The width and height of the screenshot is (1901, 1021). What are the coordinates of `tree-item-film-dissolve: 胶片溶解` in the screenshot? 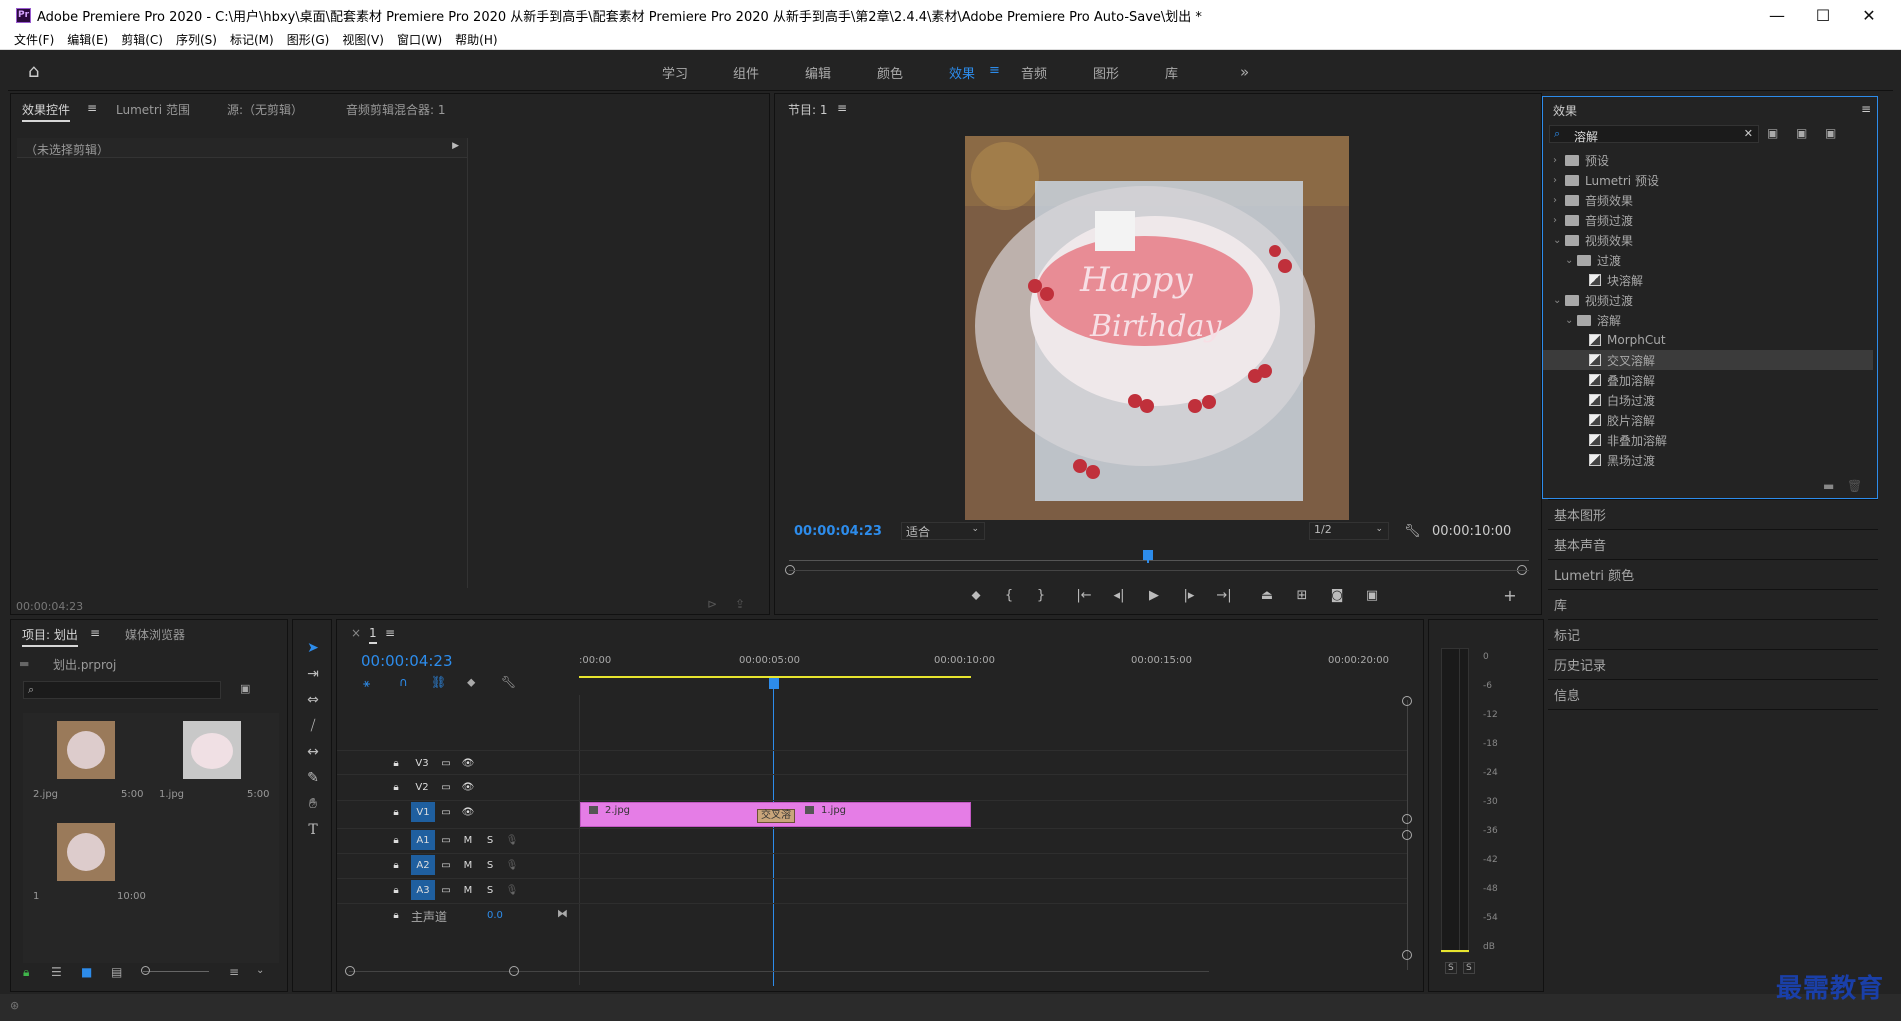 It's located at (1708, 420).